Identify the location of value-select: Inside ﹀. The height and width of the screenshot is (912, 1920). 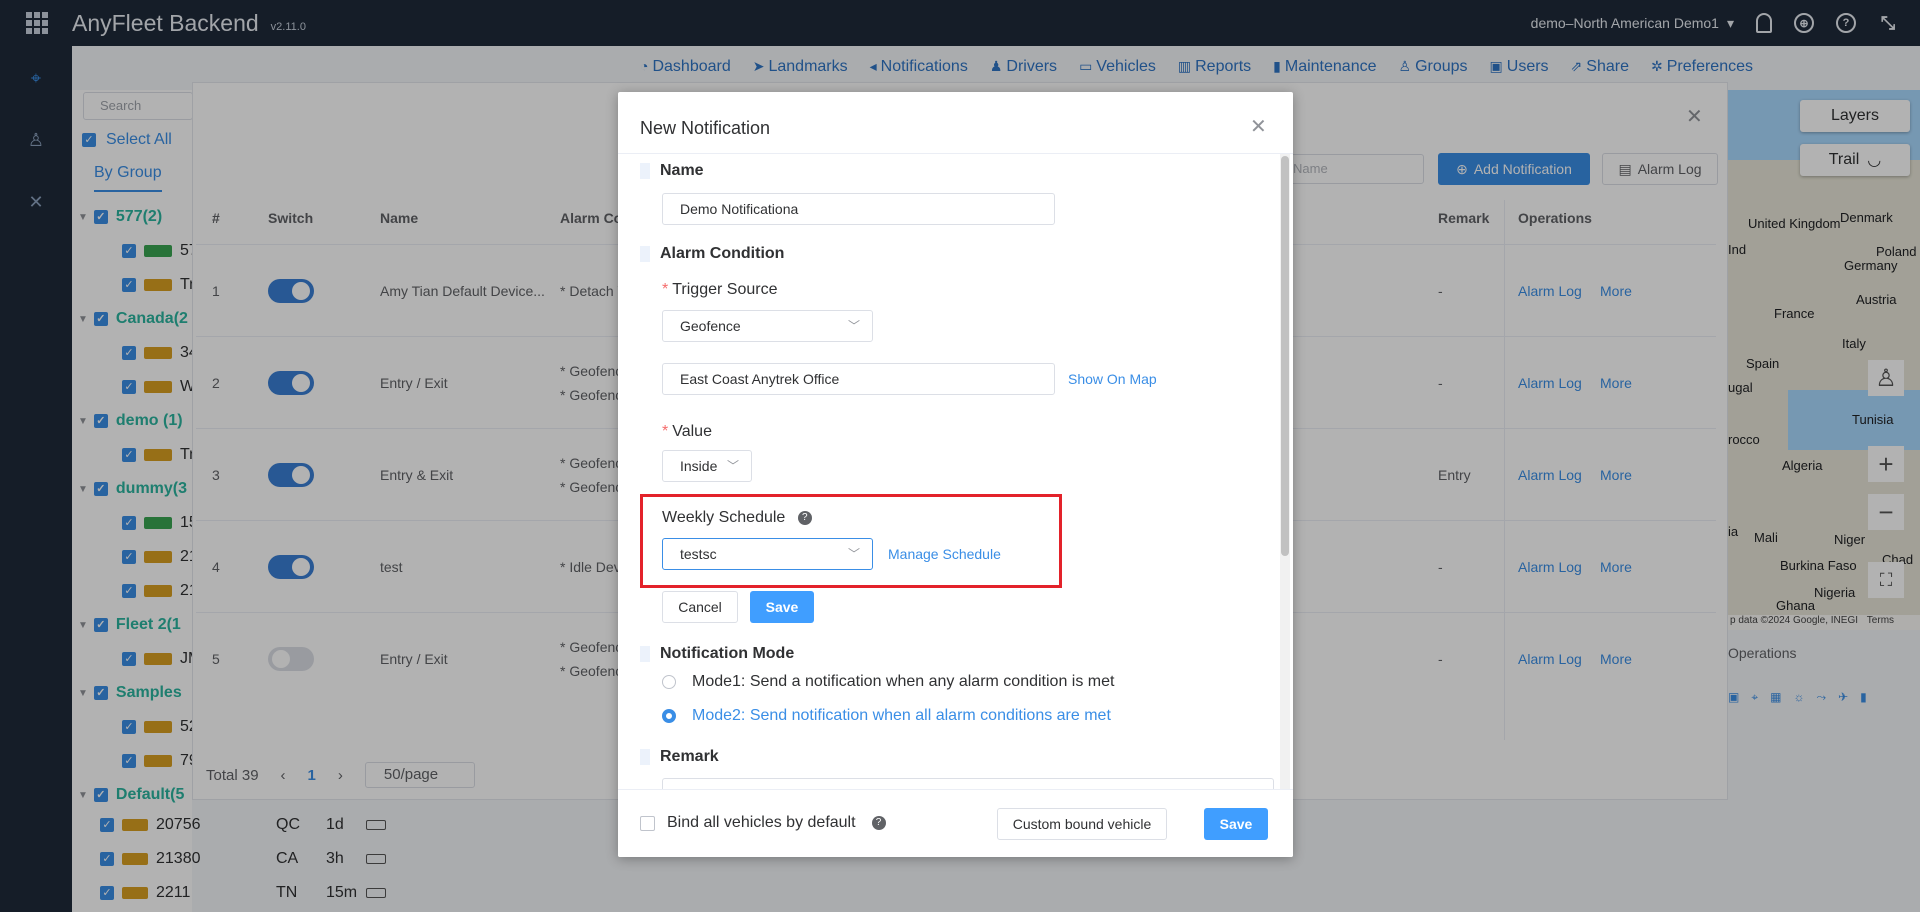
(707, 466).